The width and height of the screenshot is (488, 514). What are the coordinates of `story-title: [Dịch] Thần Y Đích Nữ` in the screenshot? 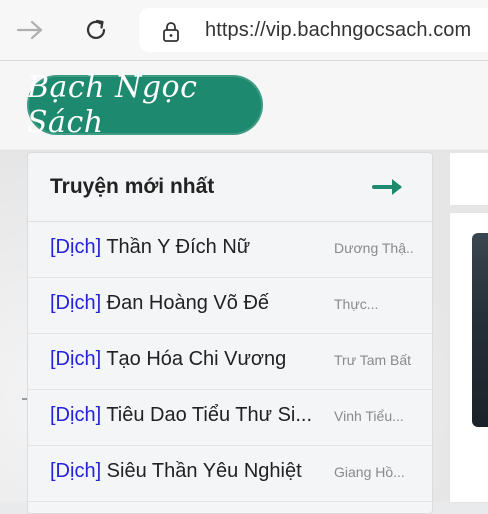 It's located at (150, 247).